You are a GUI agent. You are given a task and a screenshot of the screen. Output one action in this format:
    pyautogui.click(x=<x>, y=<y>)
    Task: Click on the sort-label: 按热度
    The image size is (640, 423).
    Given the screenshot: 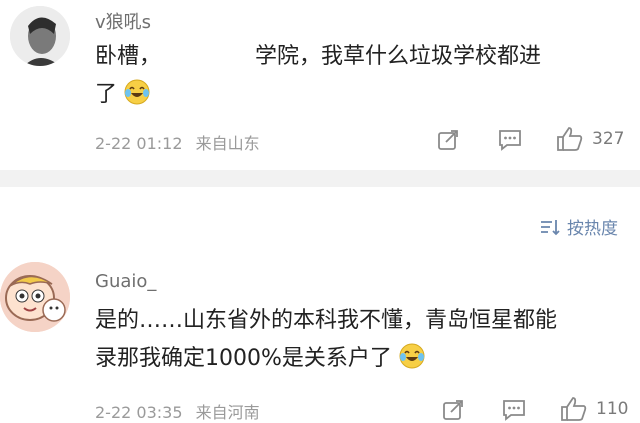 What is the action you would take?
    pyautogui.click(x=592, y=229)
    